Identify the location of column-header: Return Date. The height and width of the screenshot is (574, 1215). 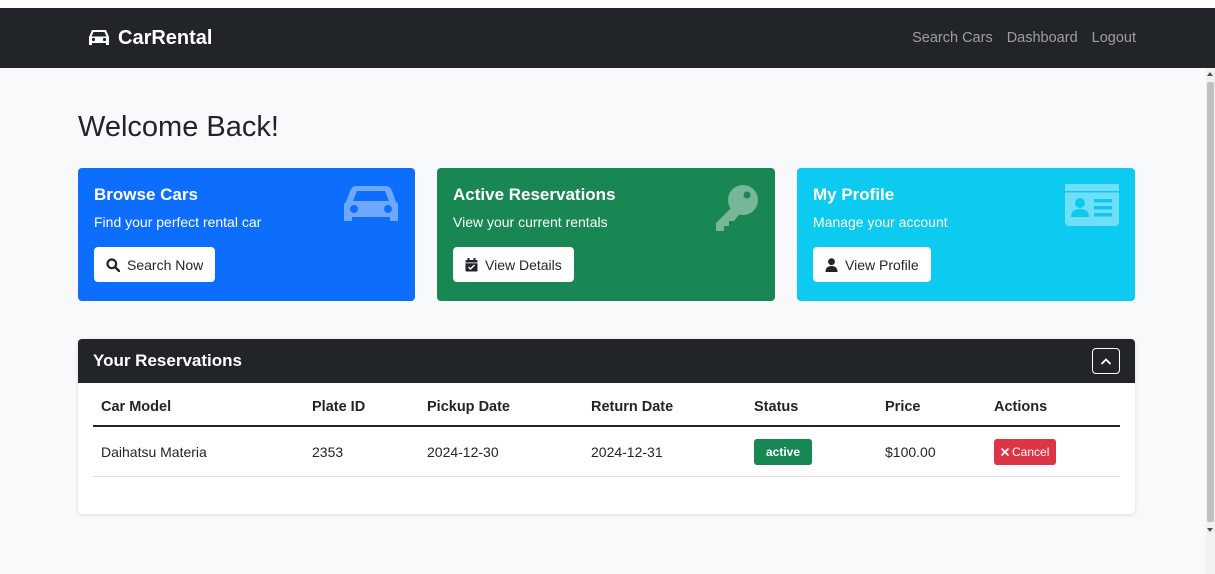
(664, 413).